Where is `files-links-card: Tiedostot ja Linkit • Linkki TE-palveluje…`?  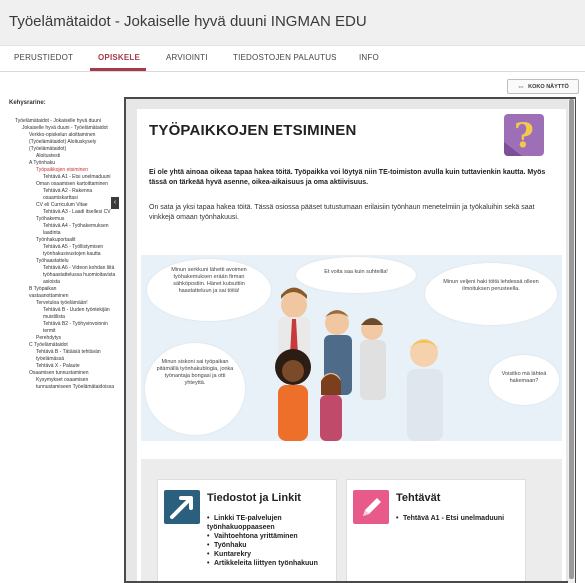
files-links-card: Tiedostot ja Linkit • Linkki TE-palveluje… is located at coordinates (247, 530).